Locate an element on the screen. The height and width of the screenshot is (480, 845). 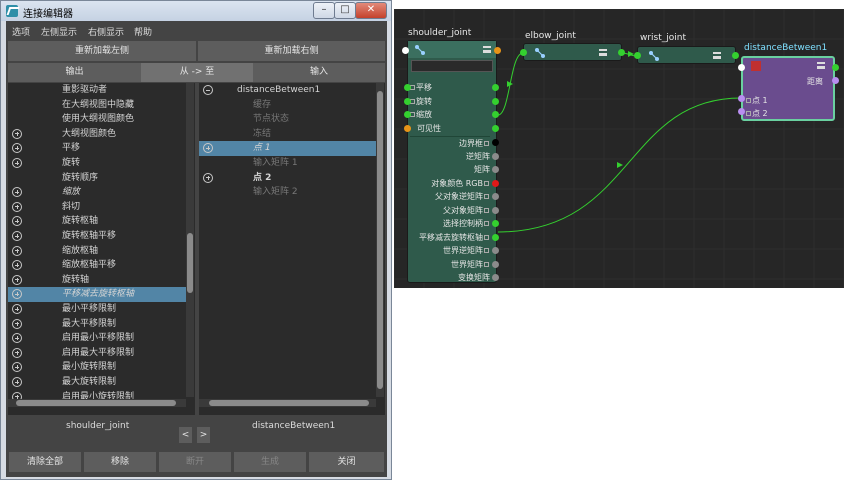
shoulder-output-attr: 对象颜色 RGB is located at coordinates (450, 184).